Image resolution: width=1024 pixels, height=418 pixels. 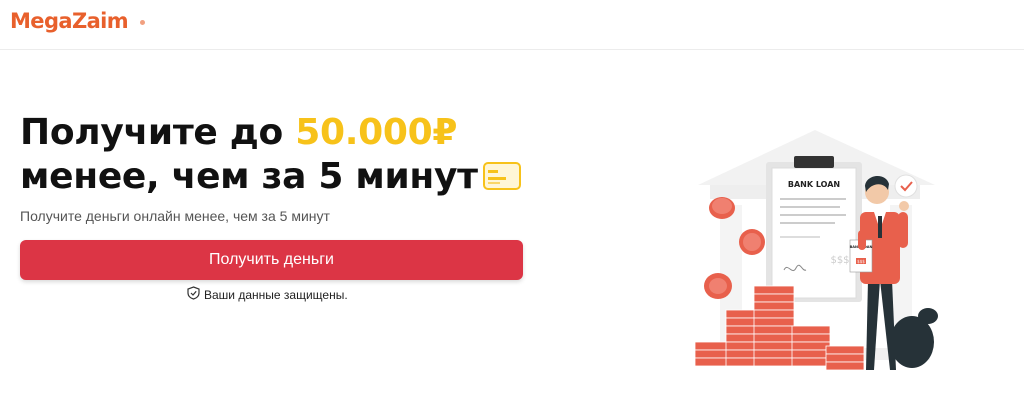 I want to click on shield-check-icon, so click(x=193, y=294).